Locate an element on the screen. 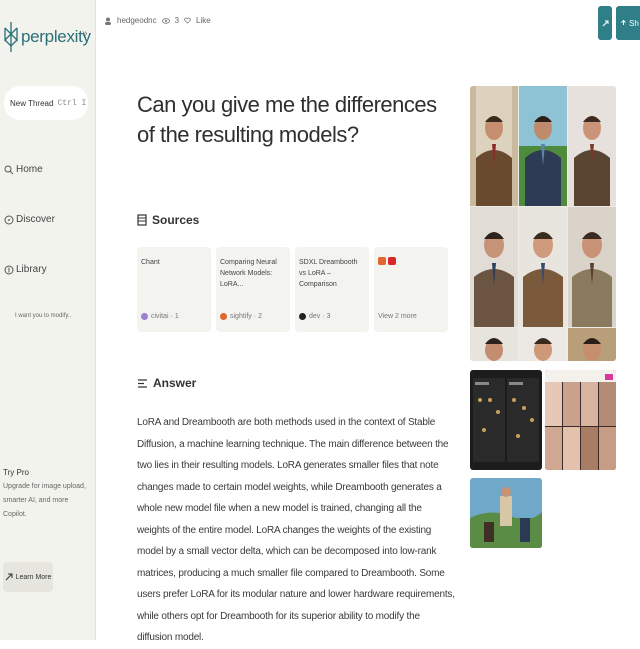  view-more-footer: View 2 more is located at coordinates (397, 316).